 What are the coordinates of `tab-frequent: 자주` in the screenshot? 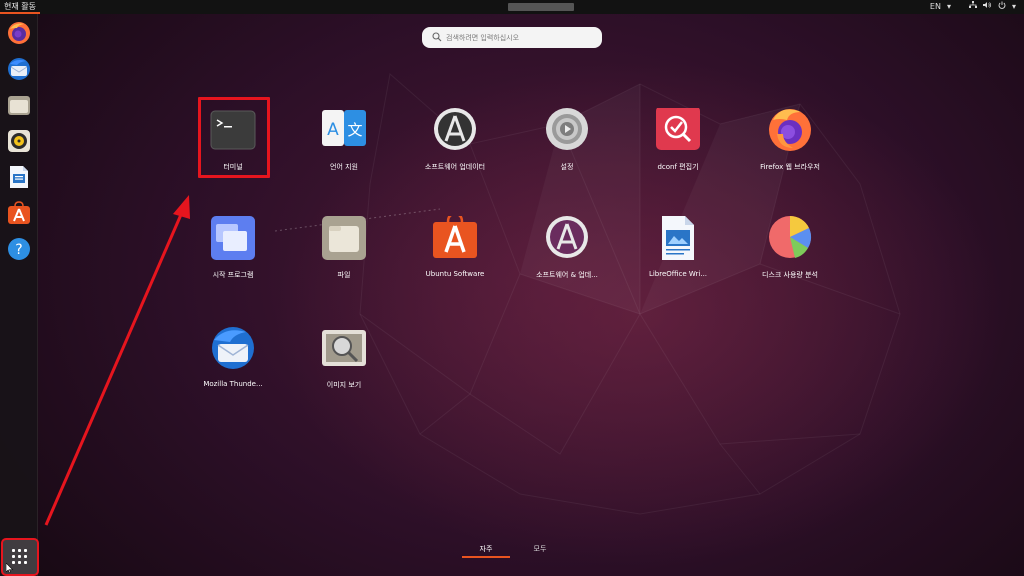 It's located at (486, 551).